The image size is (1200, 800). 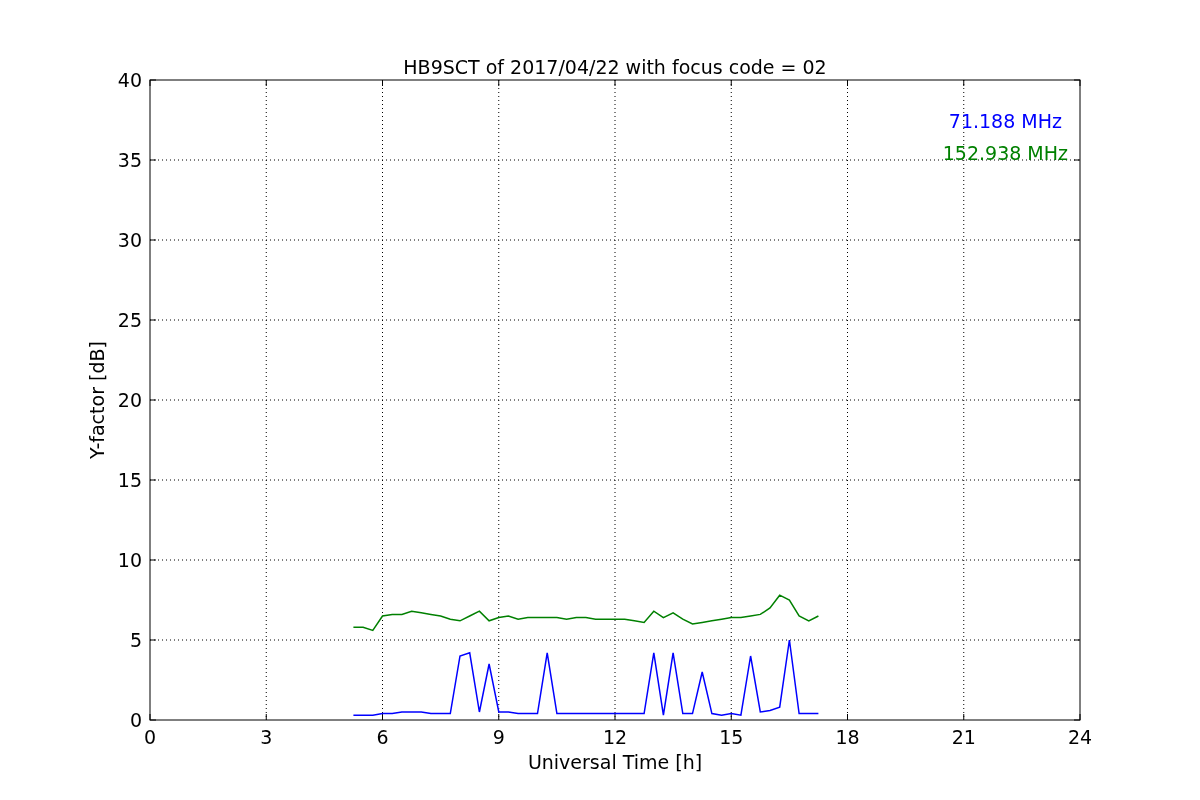 I want to click on x-tick-label: 18, so click(x=847, y=737).